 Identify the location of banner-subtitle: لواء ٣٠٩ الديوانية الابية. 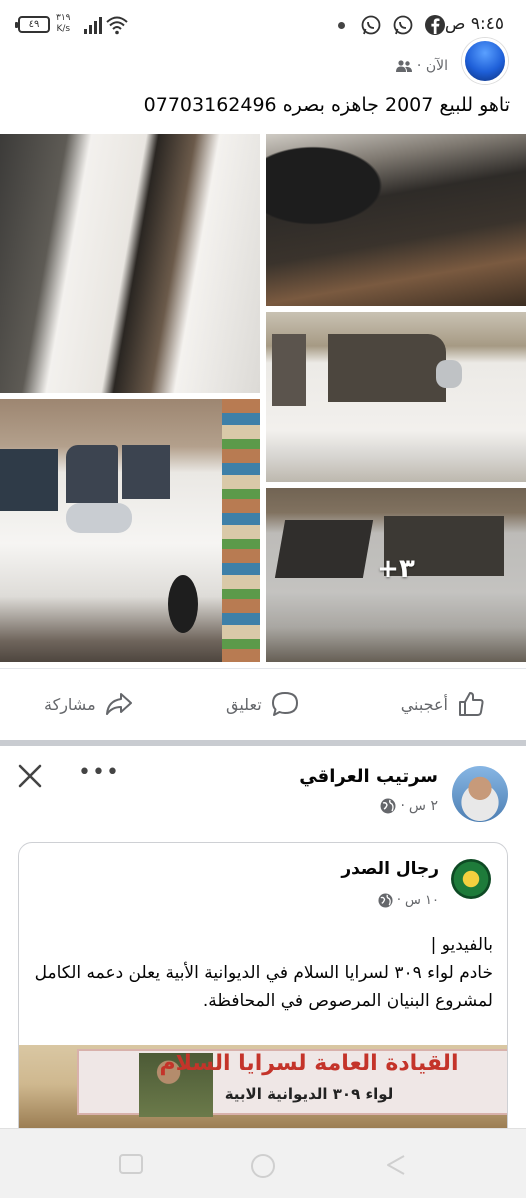
(309, 1094).